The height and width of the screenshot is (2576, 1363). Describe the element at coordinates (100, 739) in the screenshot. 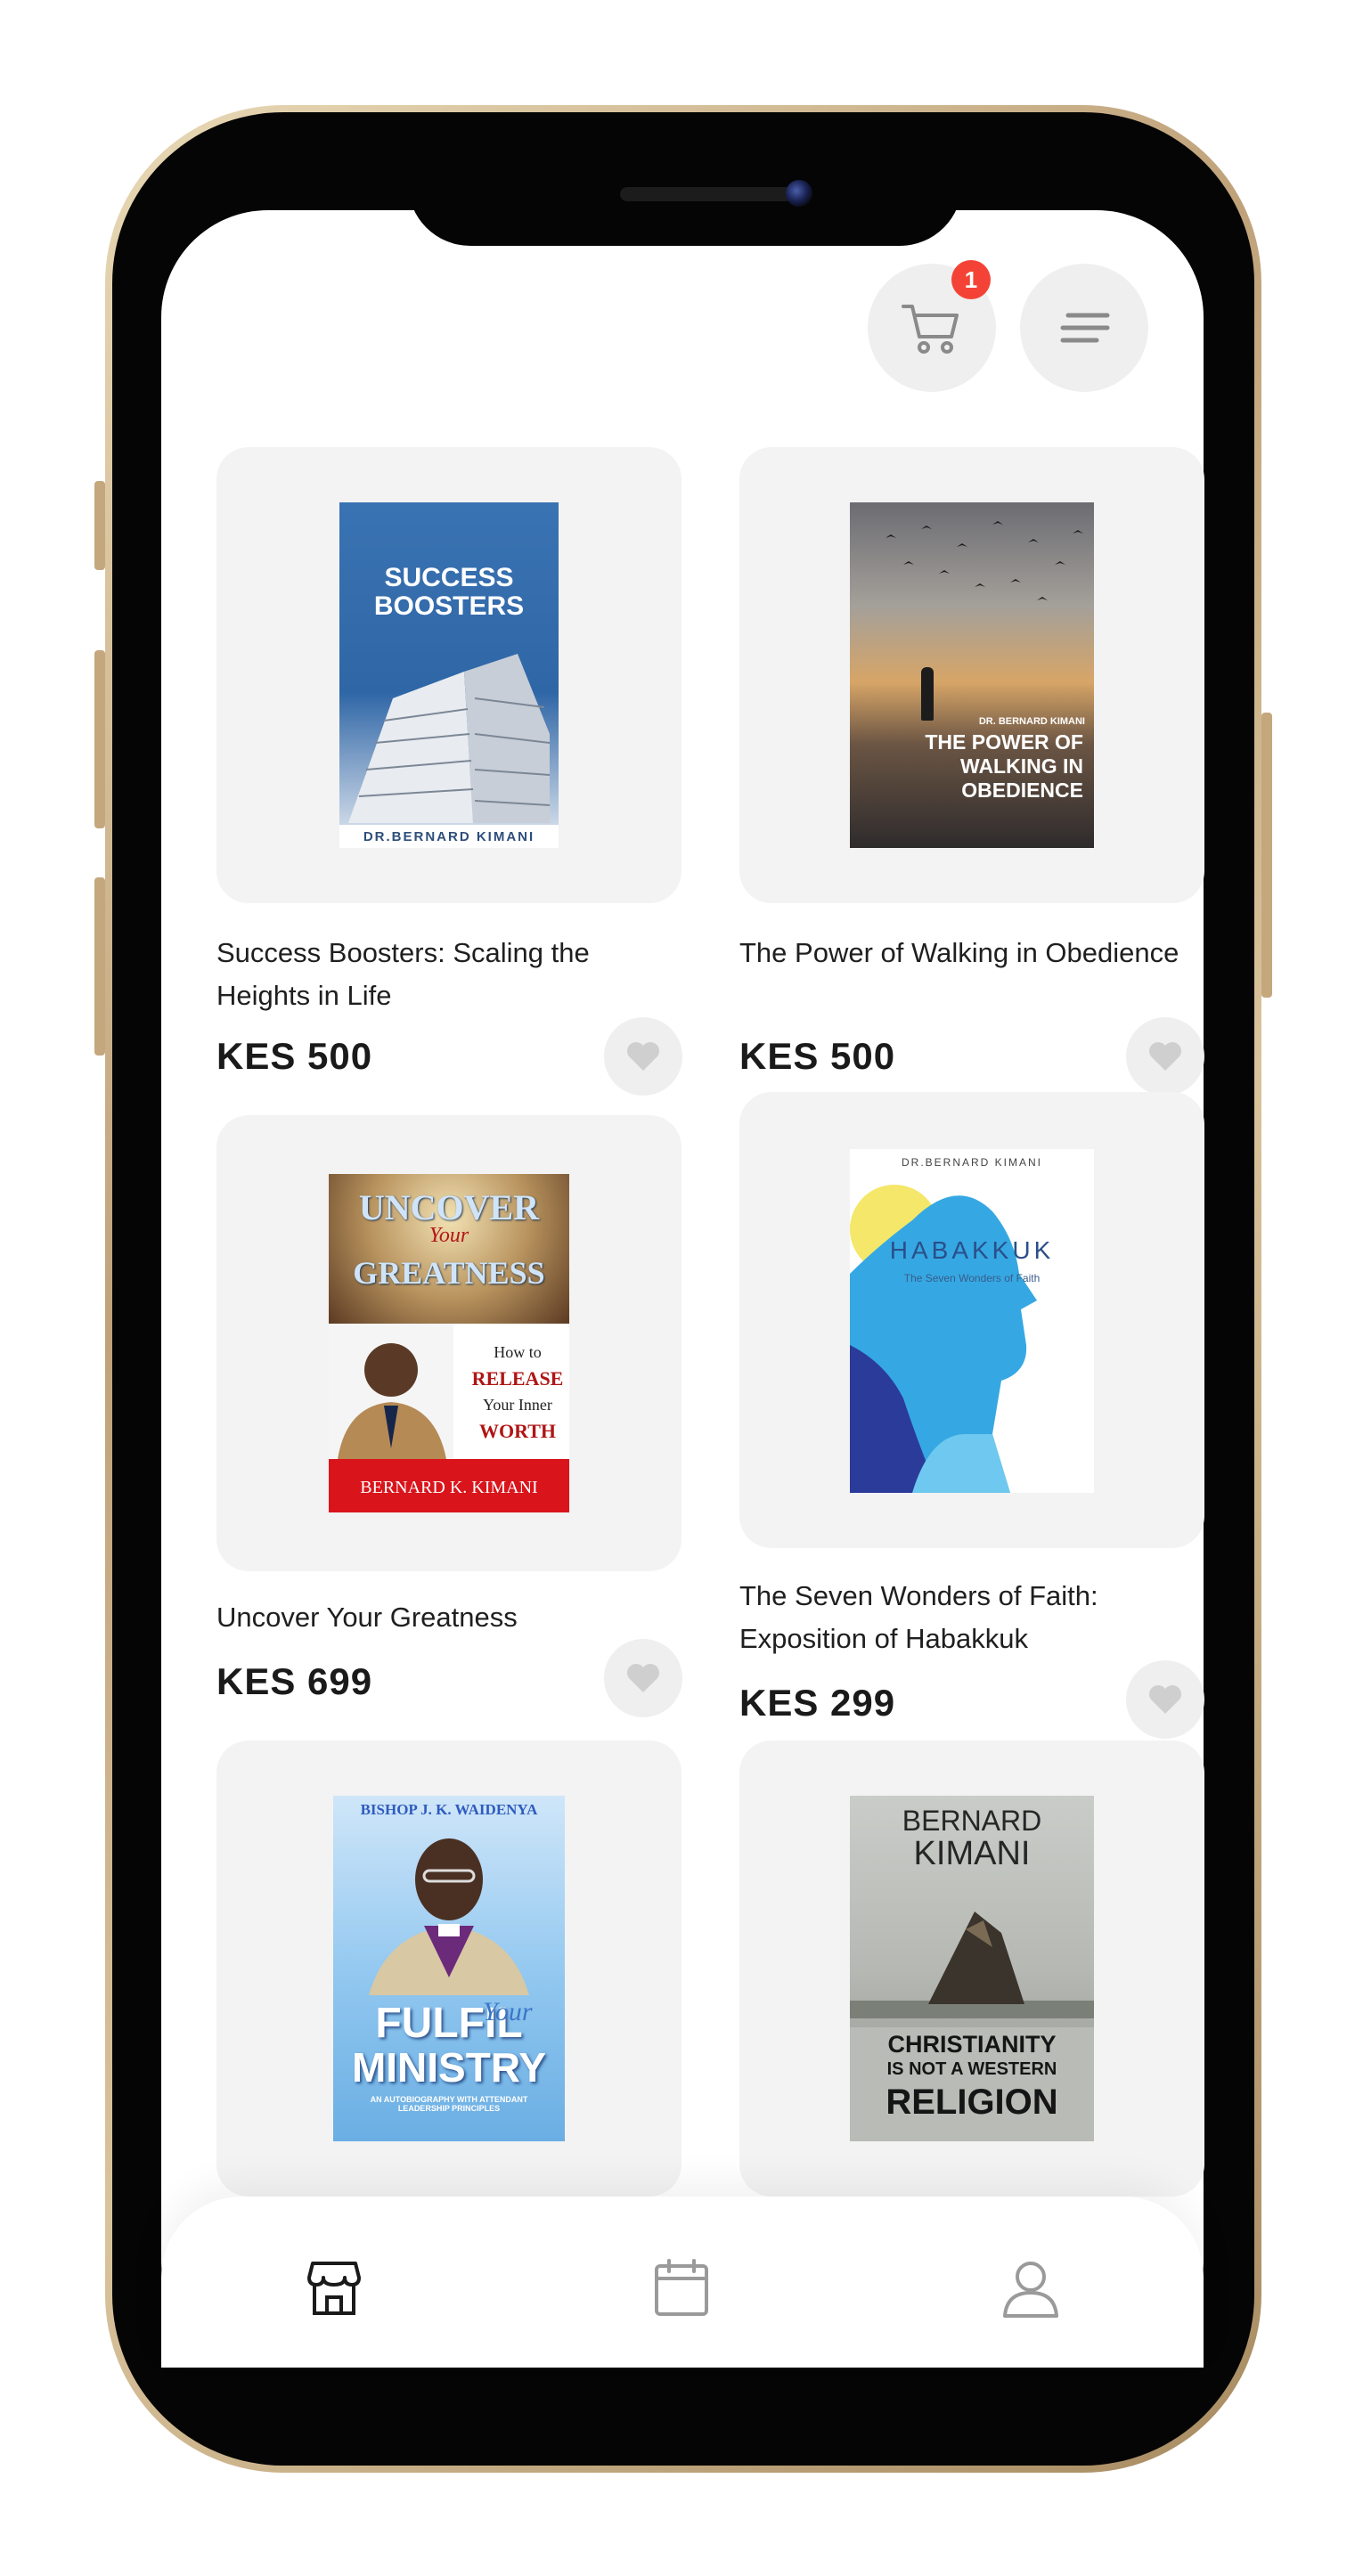

I see `volume-up-button` at that location.